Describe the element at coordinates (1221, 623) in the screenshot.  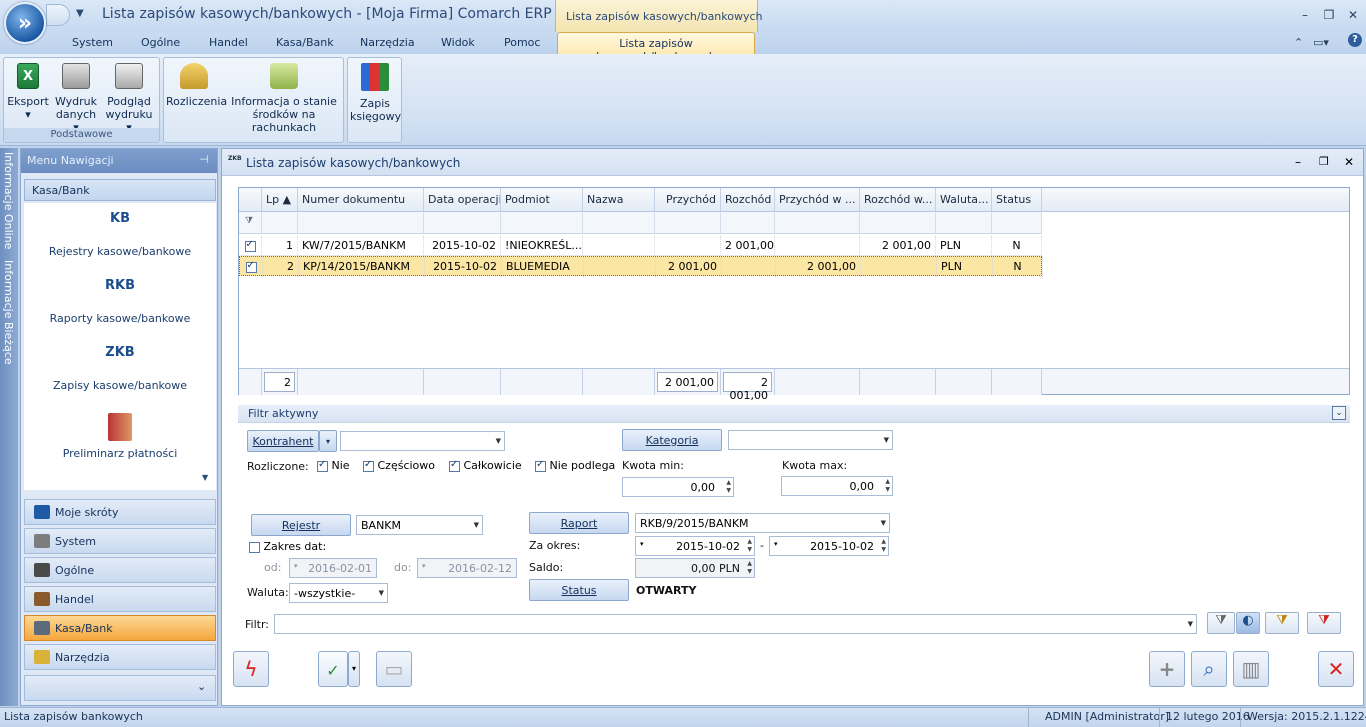
I see `filter-icon: ⧩` at that location.